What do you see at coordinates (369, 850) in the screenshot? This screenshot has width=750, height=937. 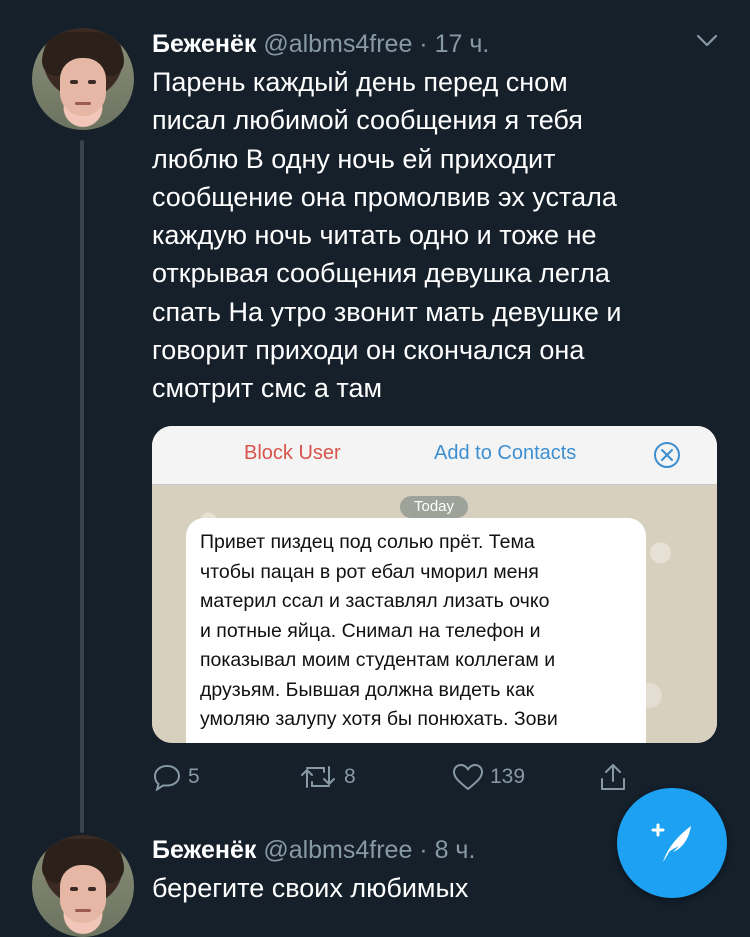 I see `handle-and-time: @albms4free · 8 ч.` at bounding box center [369, 850].